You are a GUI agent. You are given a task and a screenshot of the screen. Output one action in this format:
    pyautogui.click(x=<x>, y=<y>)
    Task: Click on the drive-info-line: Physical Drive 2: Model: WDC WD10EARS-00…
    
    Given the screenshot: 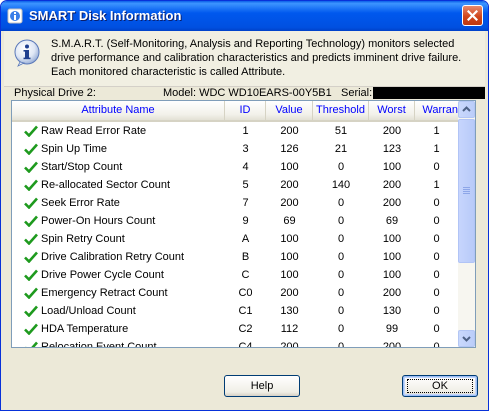 What is the action you would take?
    pyautogui.click(x=244, y=93)
    